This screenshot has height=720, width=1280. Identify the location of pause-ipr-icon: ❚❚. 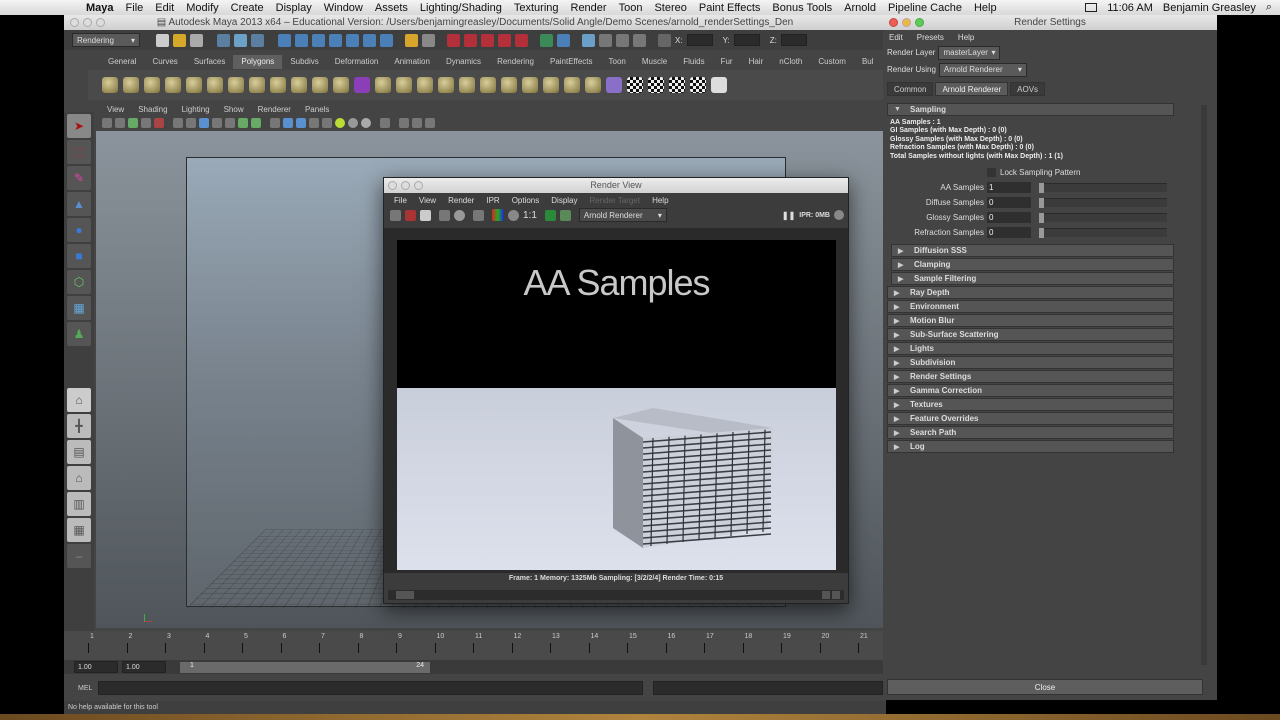
(788, 215).